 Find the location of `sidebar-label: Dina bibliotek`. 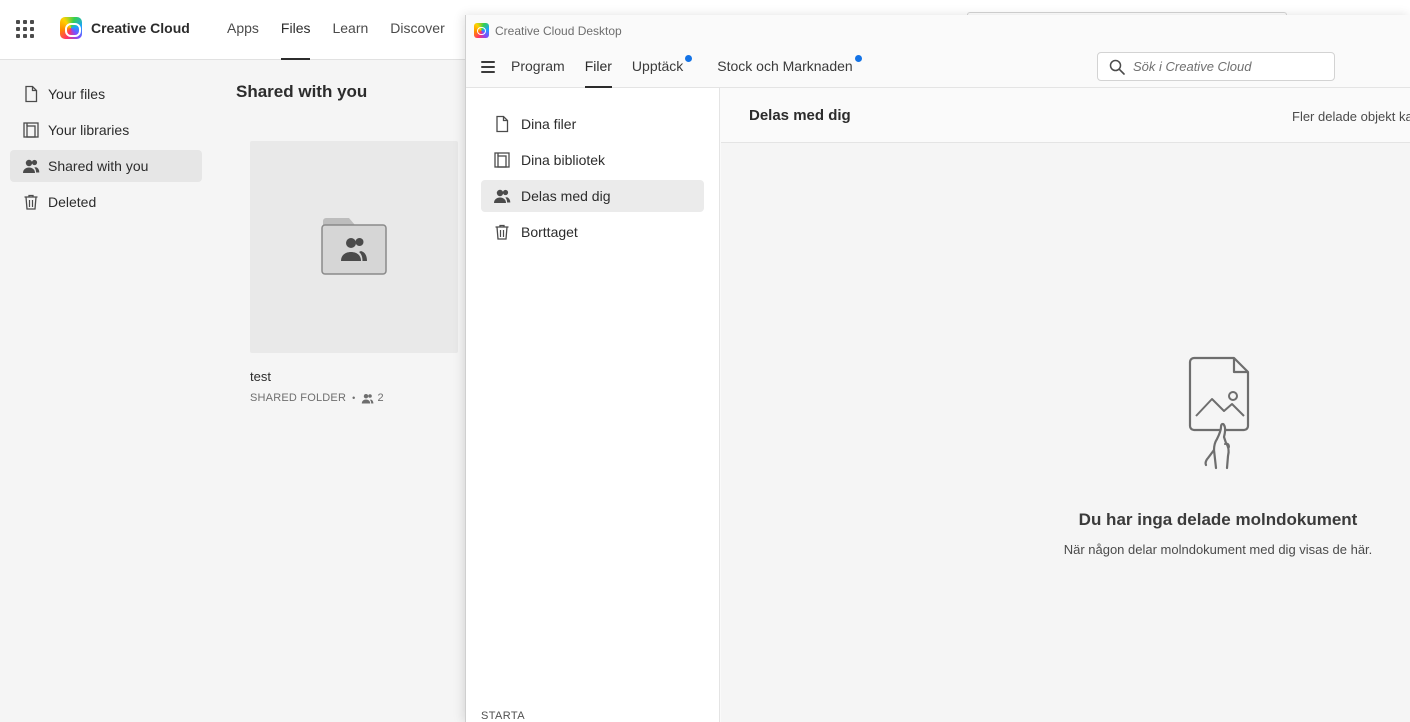

sidebar-label: Dina bibliotek is located at coordinates (563, 160).